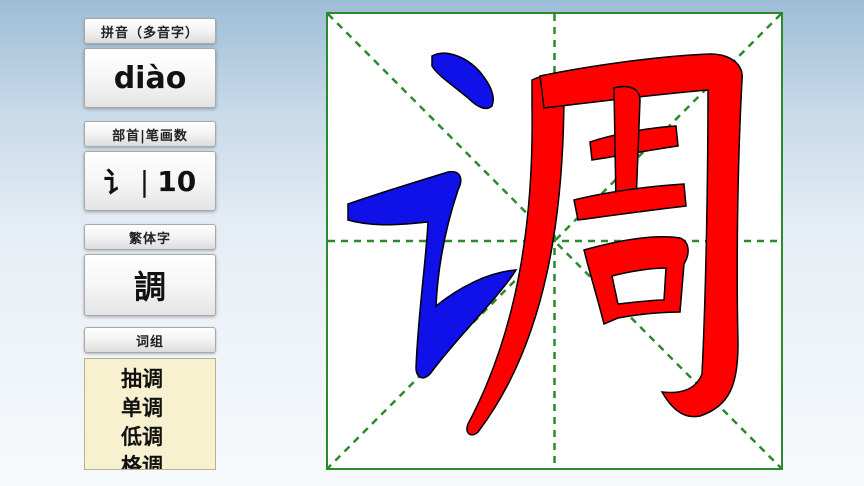 The image size is (864, 486). What do you see at coordinates (150, 31) in the screenshot?
I see `pinyin-label: 拼音（多音字）` at bounding box center [150, 31].